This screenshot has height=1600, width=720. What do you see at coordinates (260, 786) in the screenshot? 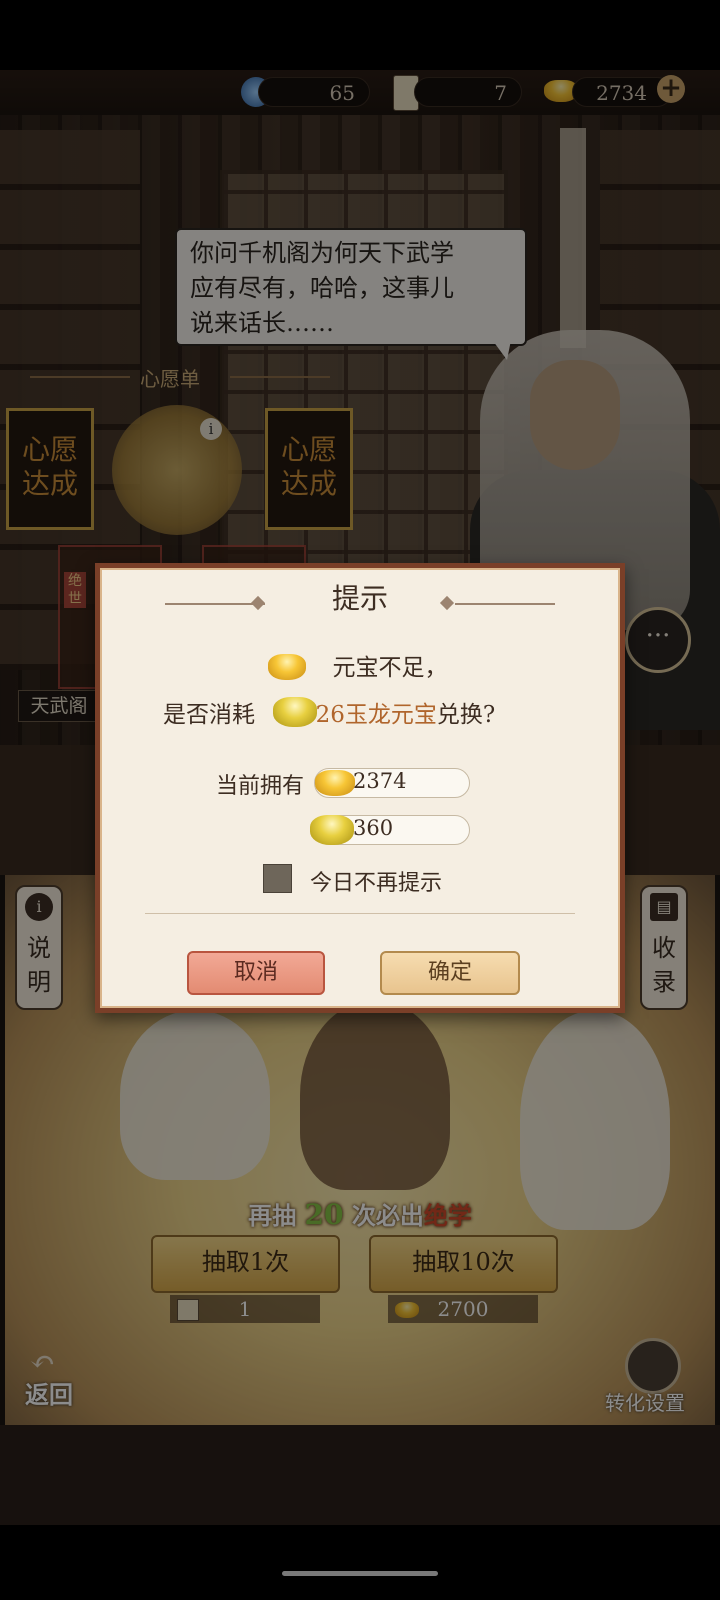
I see `owned-label: 当前拥有` at bounding box center [260, 786].